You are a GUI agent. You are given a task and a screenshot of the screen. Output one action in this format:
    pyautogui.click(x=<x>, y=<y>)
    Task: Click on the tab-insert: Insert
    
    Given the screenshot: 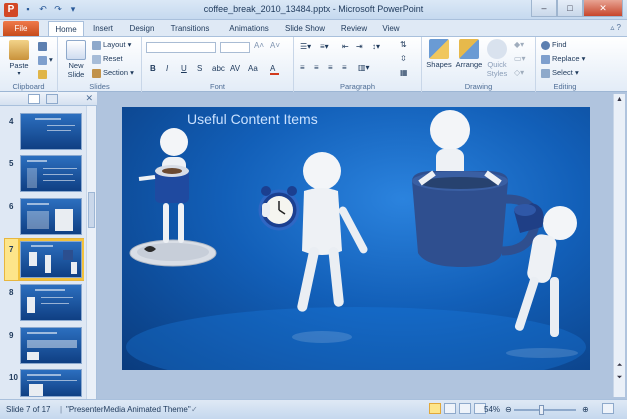 What is the action you would take?
    pyautogui.click(x=103, y=28)
    